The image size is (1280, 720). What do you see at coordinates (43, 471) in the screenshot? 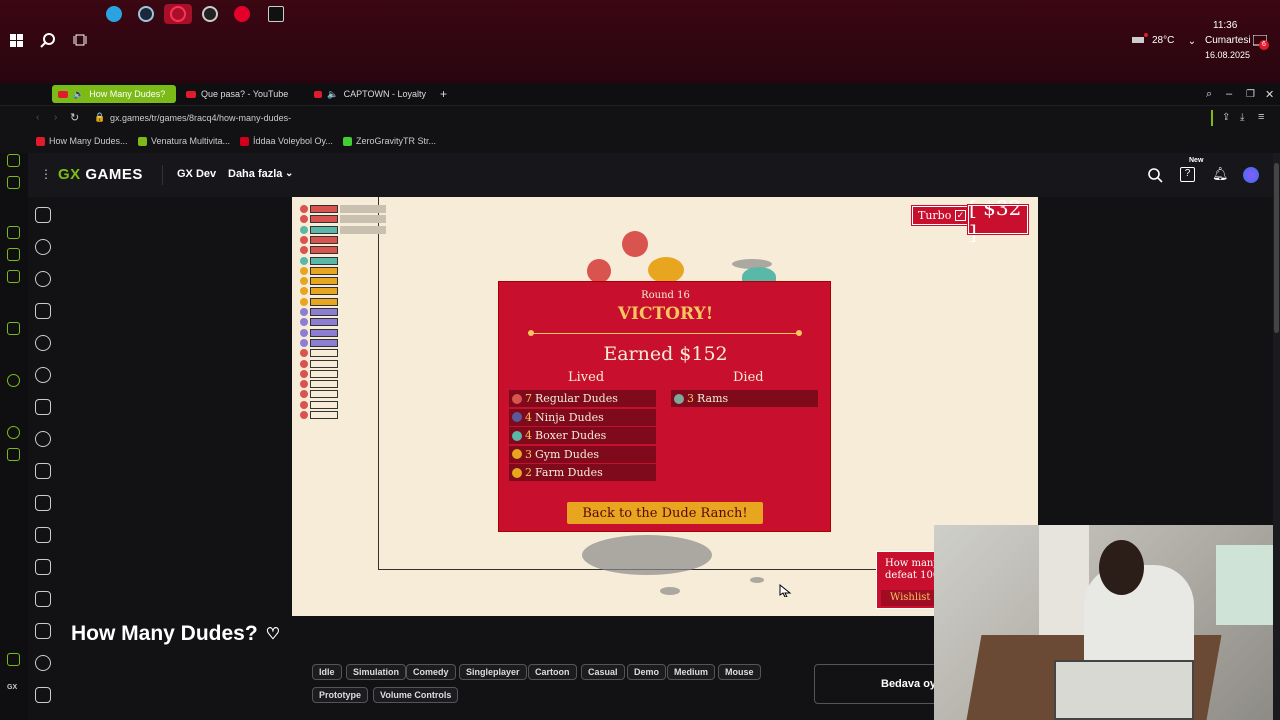
I see `cards-icon` at bounding box center [43, 471].